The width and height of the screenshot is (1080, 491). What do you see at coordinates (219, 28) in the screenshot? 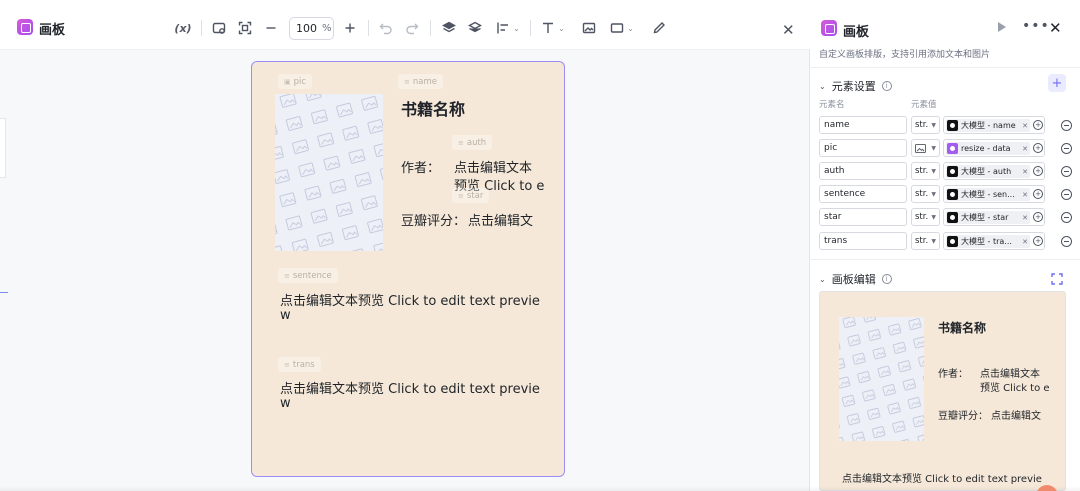
I see `canvas-size-icon` at bounding box center [219, 28].